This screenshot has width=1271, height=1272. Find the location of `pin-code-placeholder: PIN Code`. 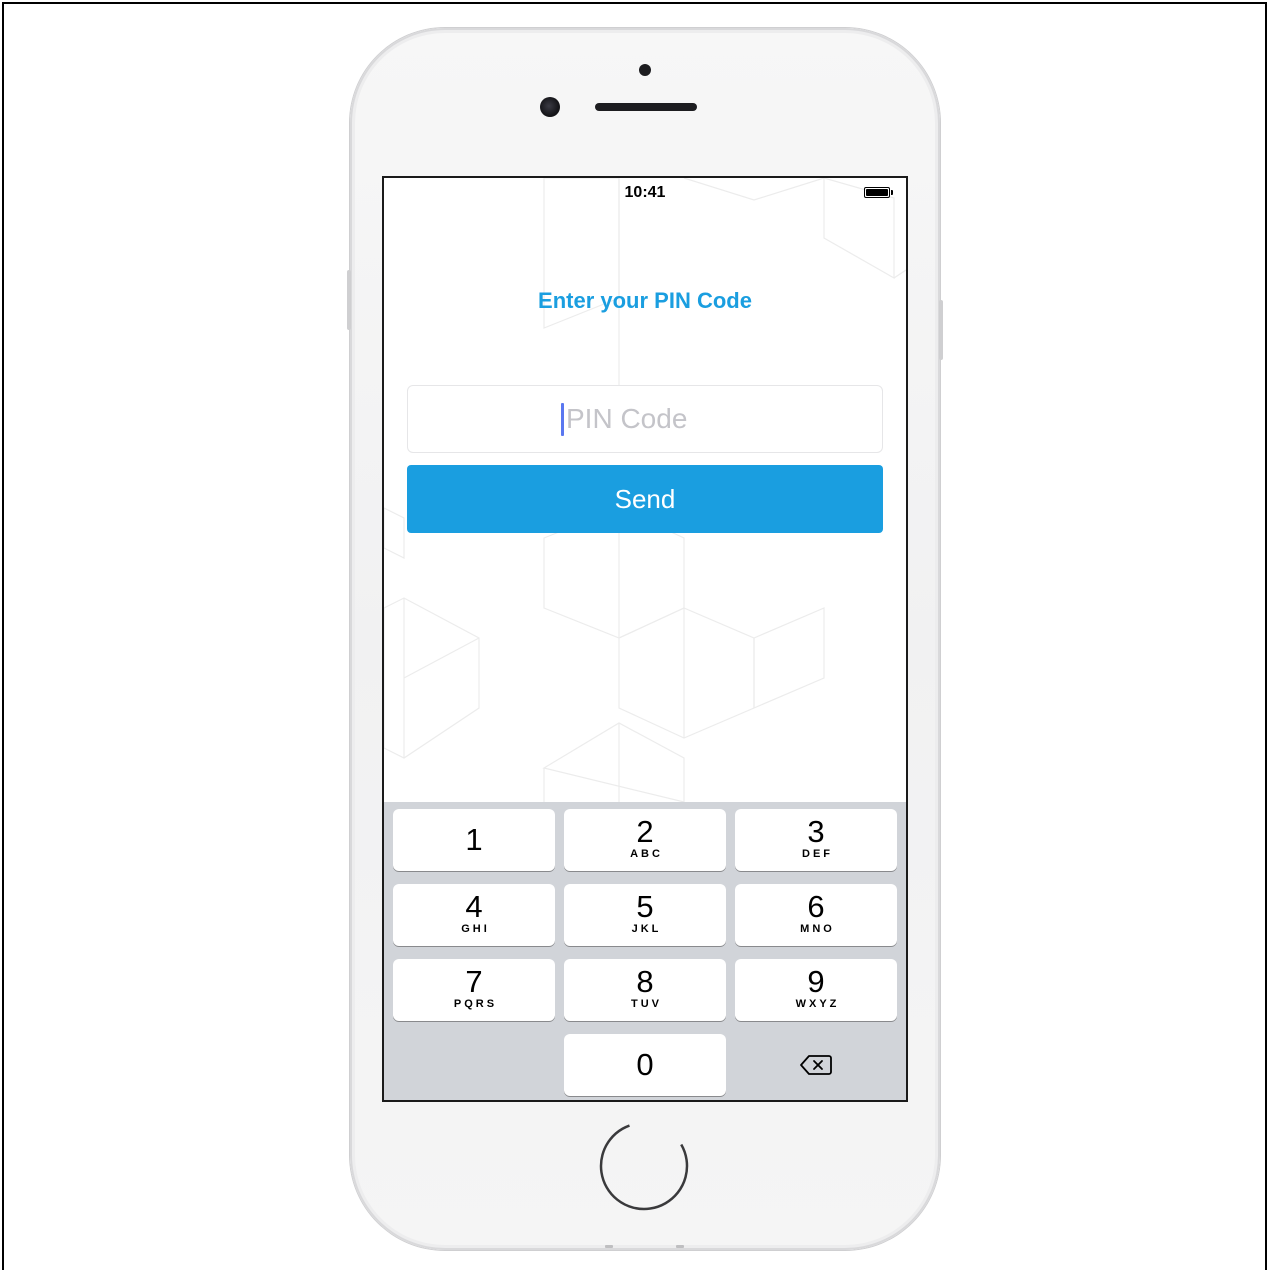

pin-code-placeholder: PIN Code is located at coordinates (627, 418).